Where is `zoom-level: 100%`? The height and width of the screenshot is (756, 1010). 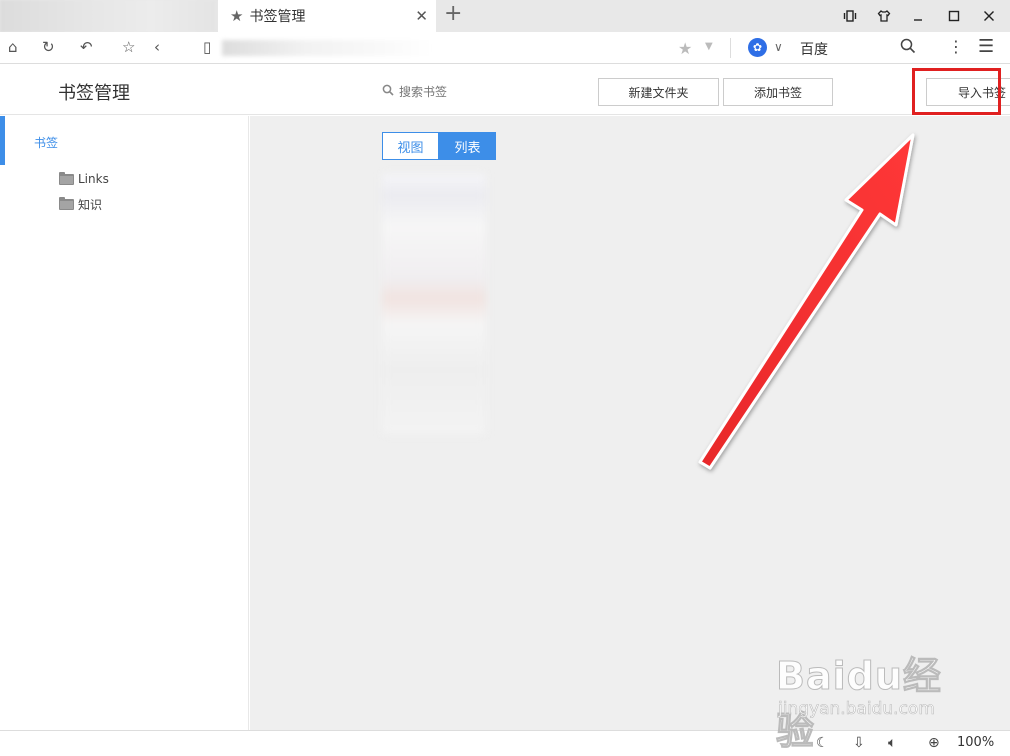
zoom-level: 100% is located at coordinates (975, 742).